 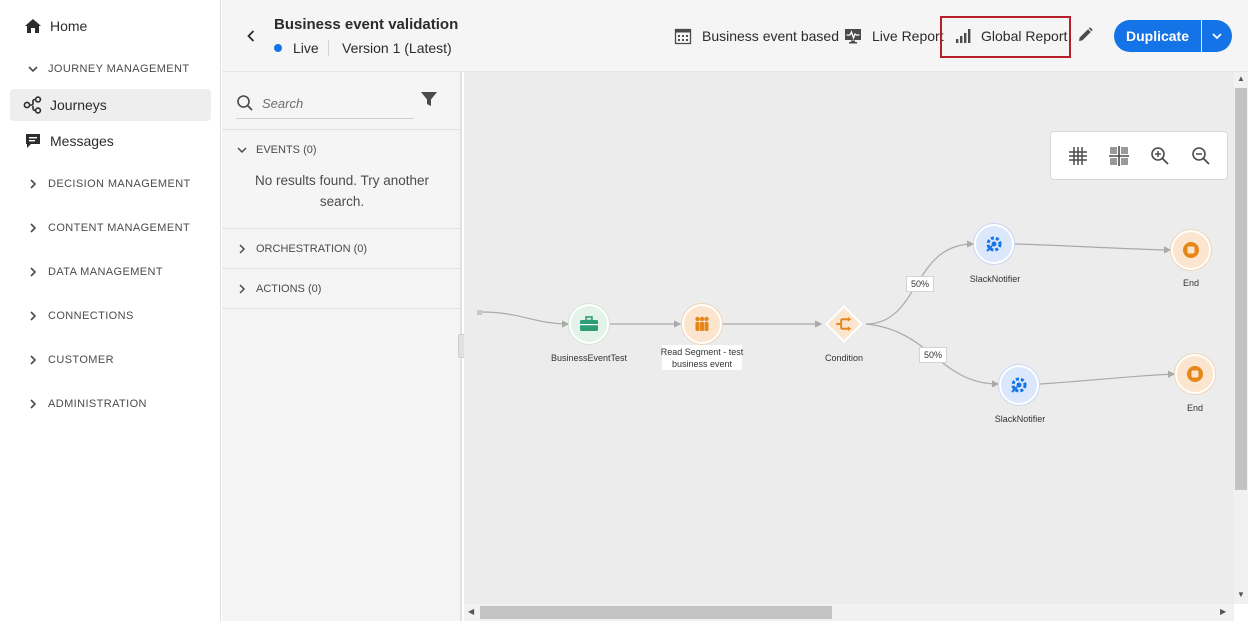 I want to click on zoom-in-icon, so click(x=1159, y=155).